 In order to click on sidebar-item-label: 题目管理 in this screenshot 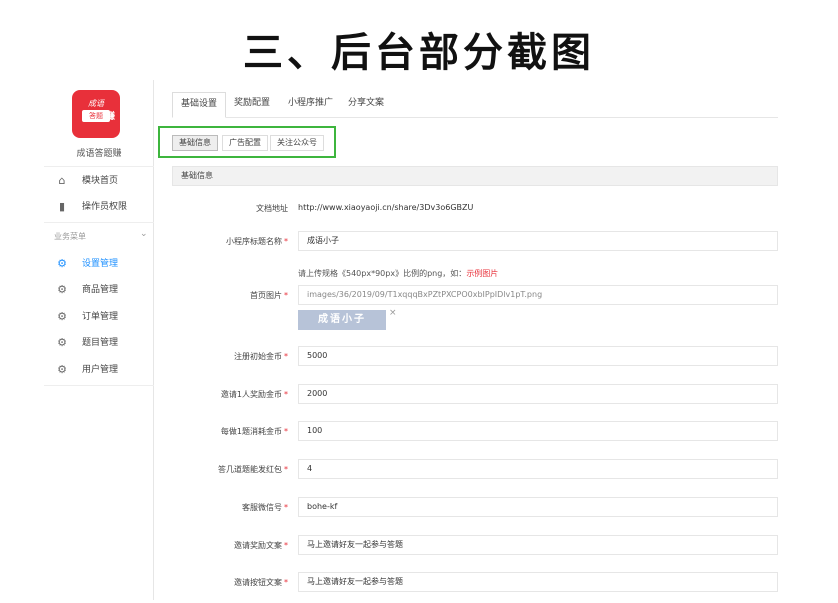, I will do `click(100, 343)`.